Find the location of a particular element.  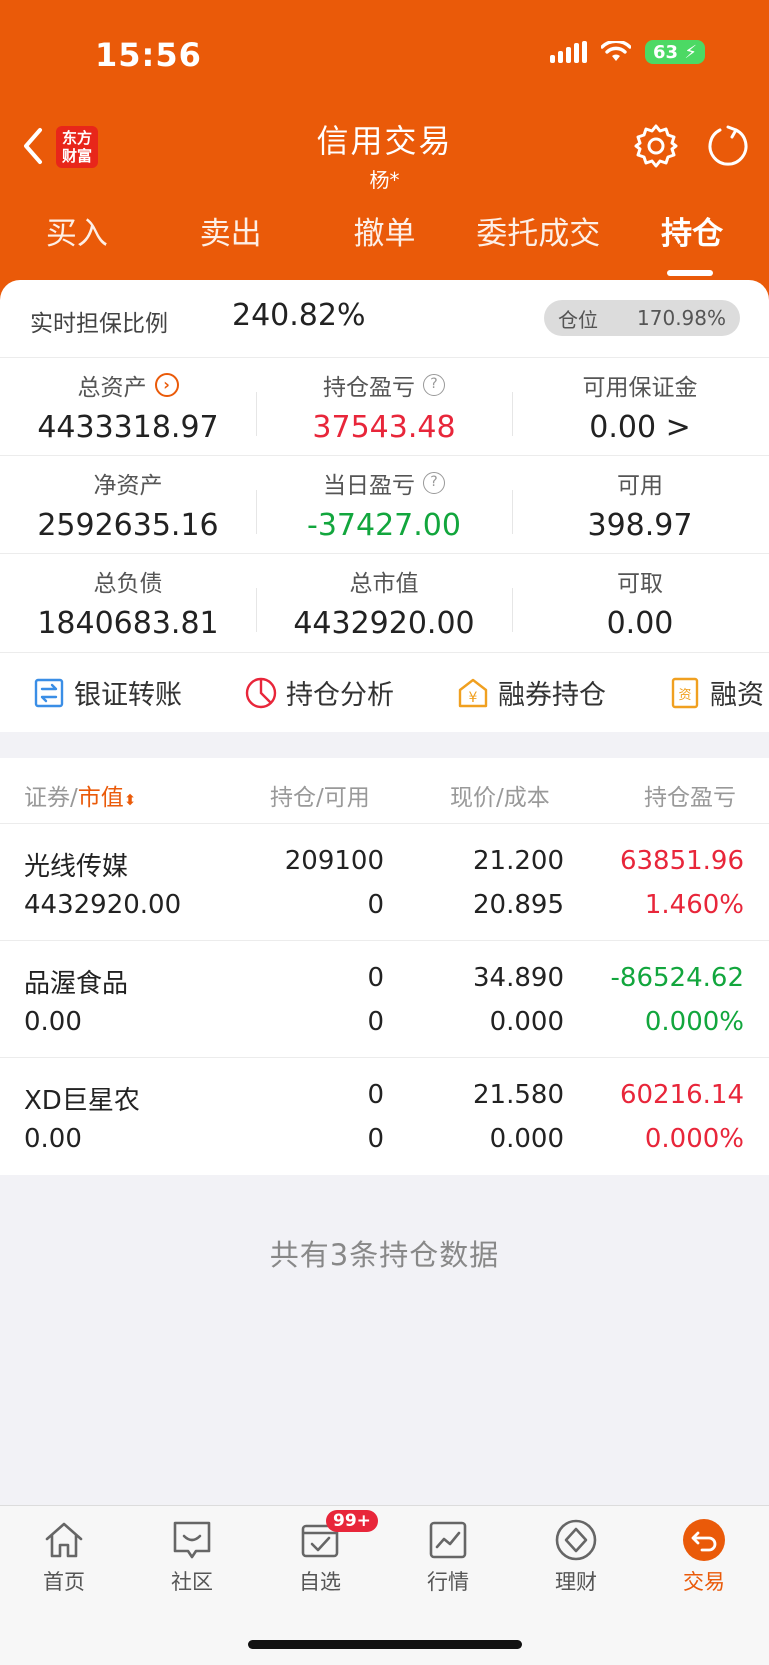

stat-label: 总资产 is located at coordinates (112, 388).